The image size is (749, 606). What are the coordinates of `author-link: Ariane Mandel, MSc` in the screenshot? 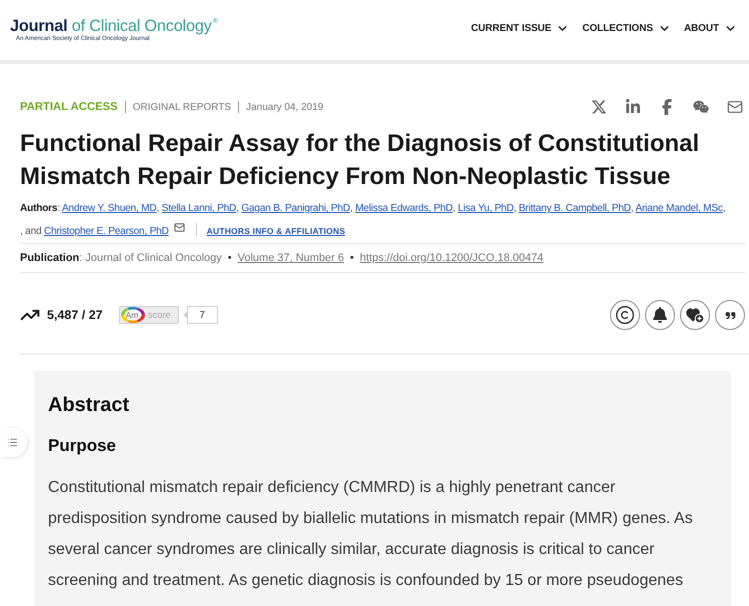 It's located at (679, 208).